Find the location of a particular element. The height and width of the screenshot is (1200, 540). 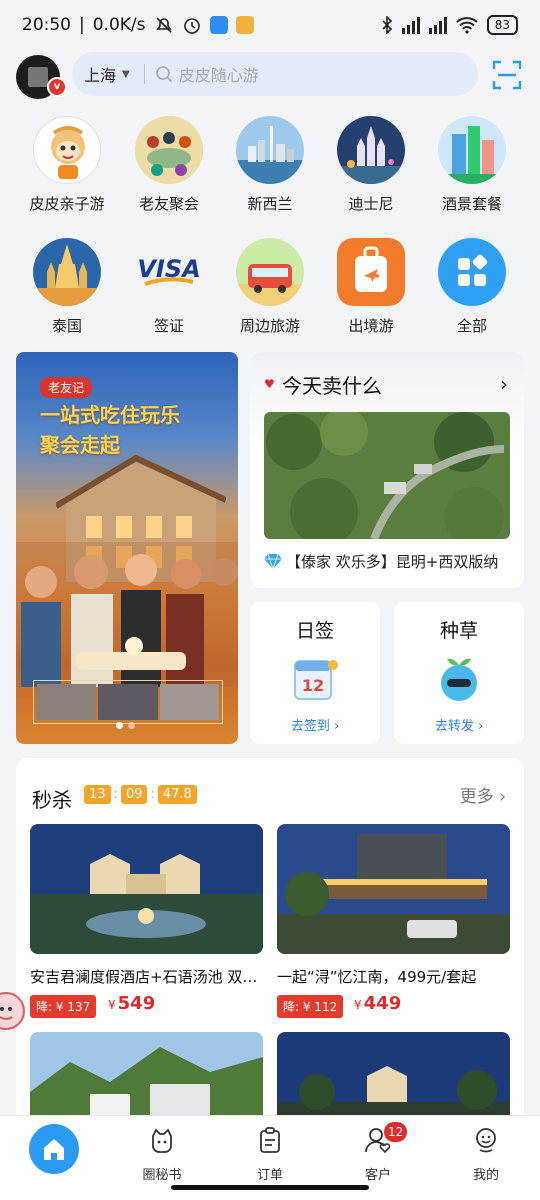

today-caption: 【傣家 欢乐多】昆明+西双版纳 is located at coordinates (392, 562).